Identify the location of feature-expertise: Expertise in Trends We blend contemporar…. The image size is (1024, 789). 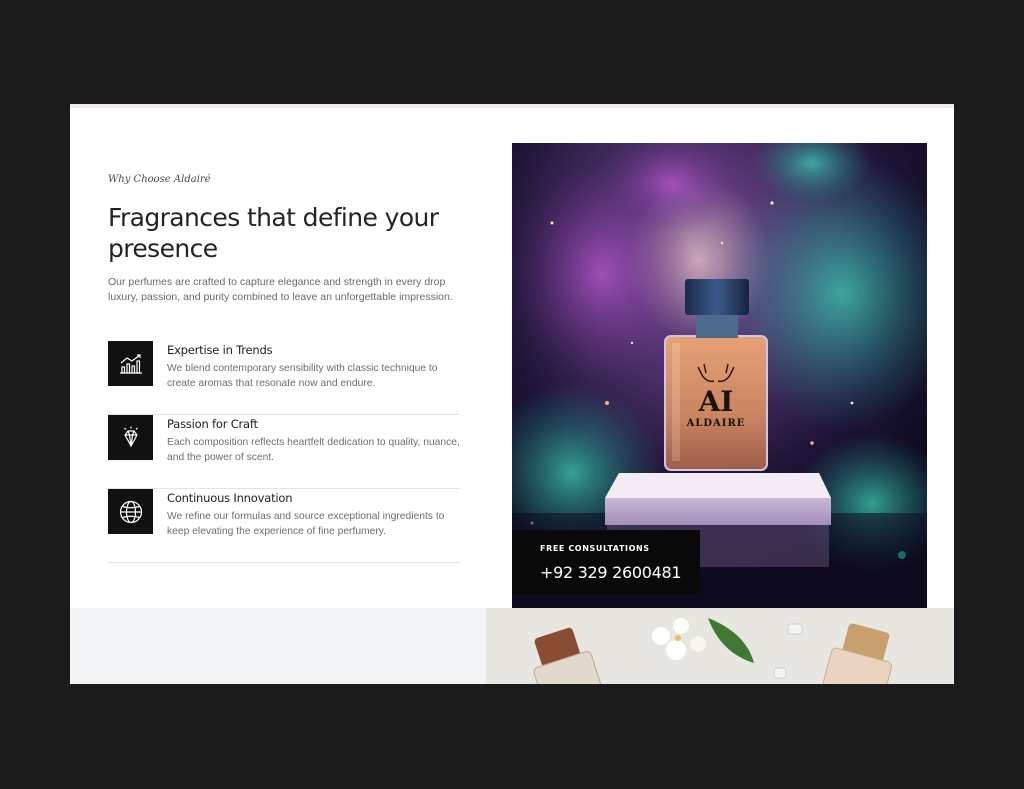
(284, 377).